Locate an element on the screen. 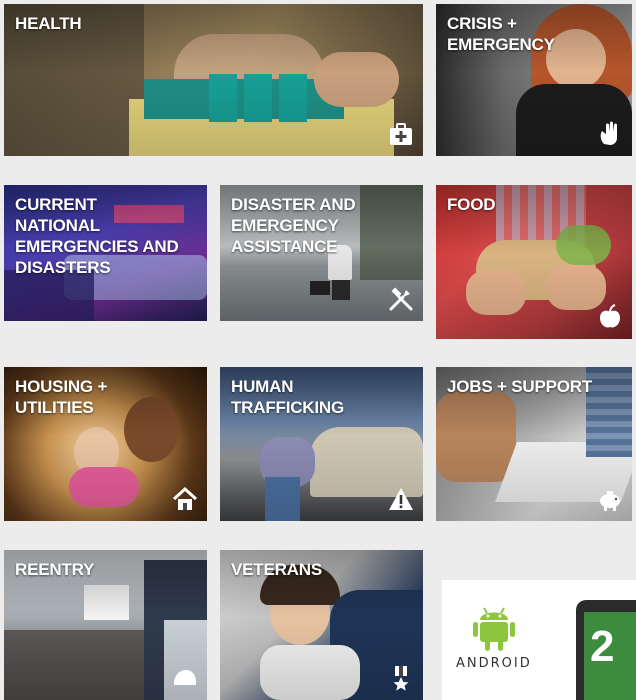  android-label: ANDROID is located at coordinates (494, 663).